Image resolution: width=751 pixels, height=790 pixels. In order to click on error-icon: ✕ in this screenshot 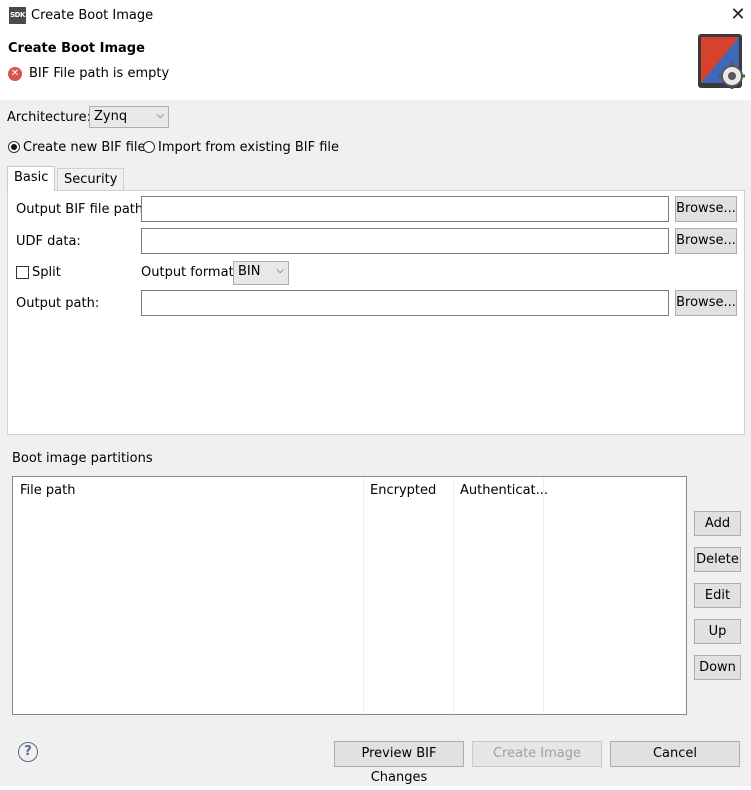, I will do `click(15, 74)`.